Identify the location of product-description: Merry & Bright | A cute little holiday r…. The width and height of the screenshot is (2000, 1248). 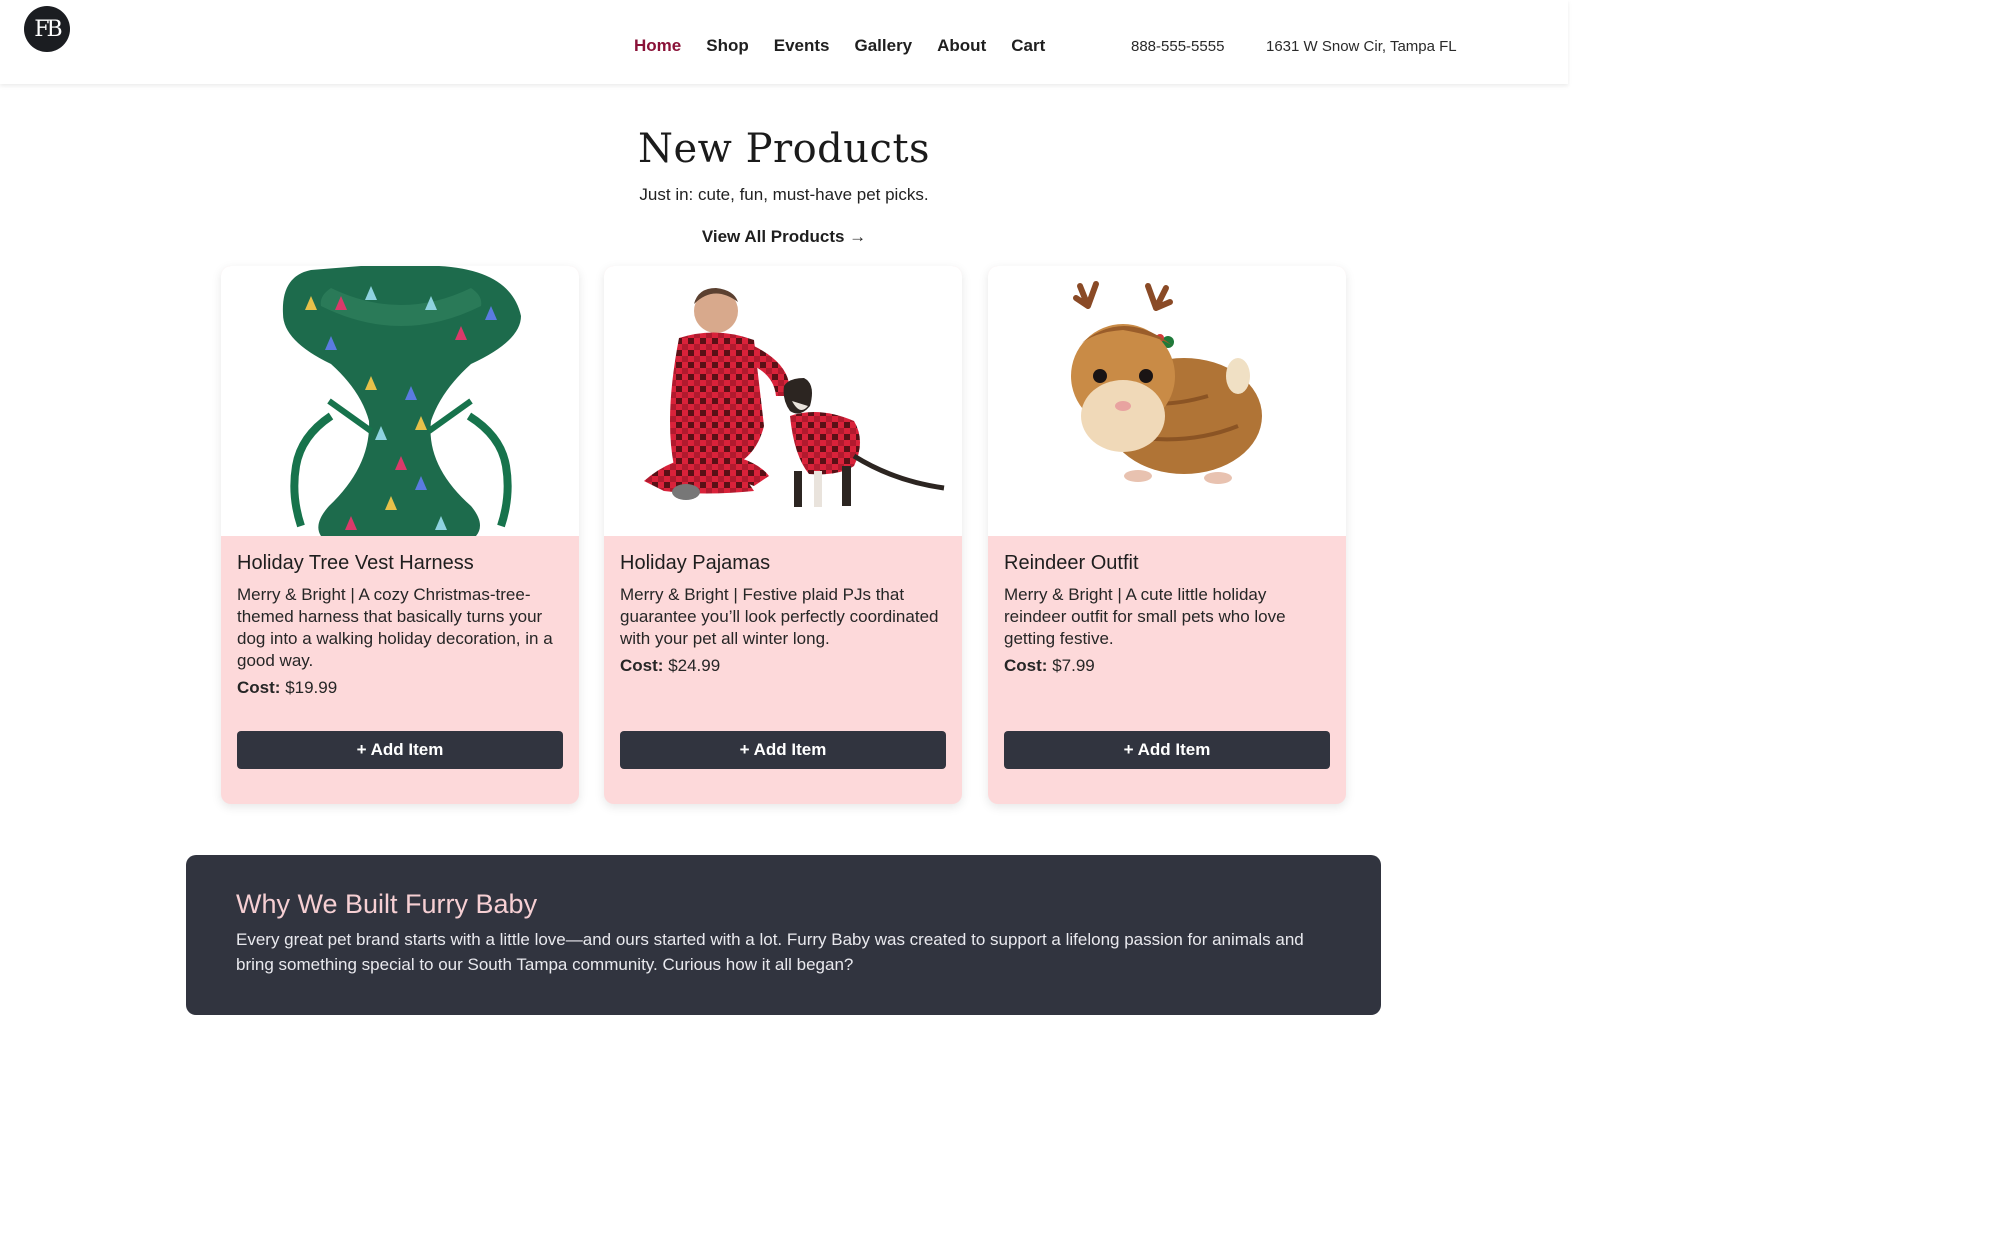
(1145, 616).